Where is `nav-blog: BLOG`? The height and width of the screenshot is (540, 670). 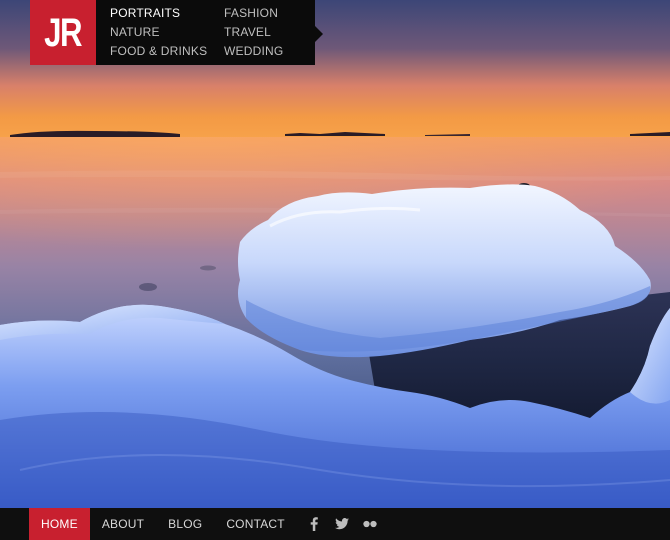
nav-blog: BLOG is located at coordinates (185, 524).